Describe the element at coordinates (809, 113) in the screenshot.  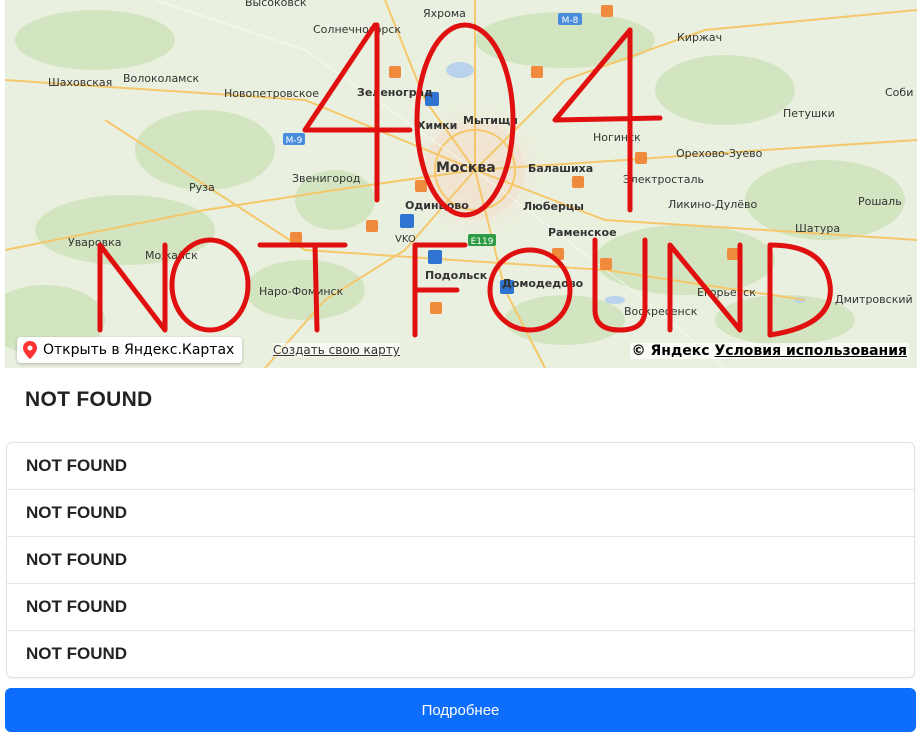
I see `place-label: Петушки` at that location.